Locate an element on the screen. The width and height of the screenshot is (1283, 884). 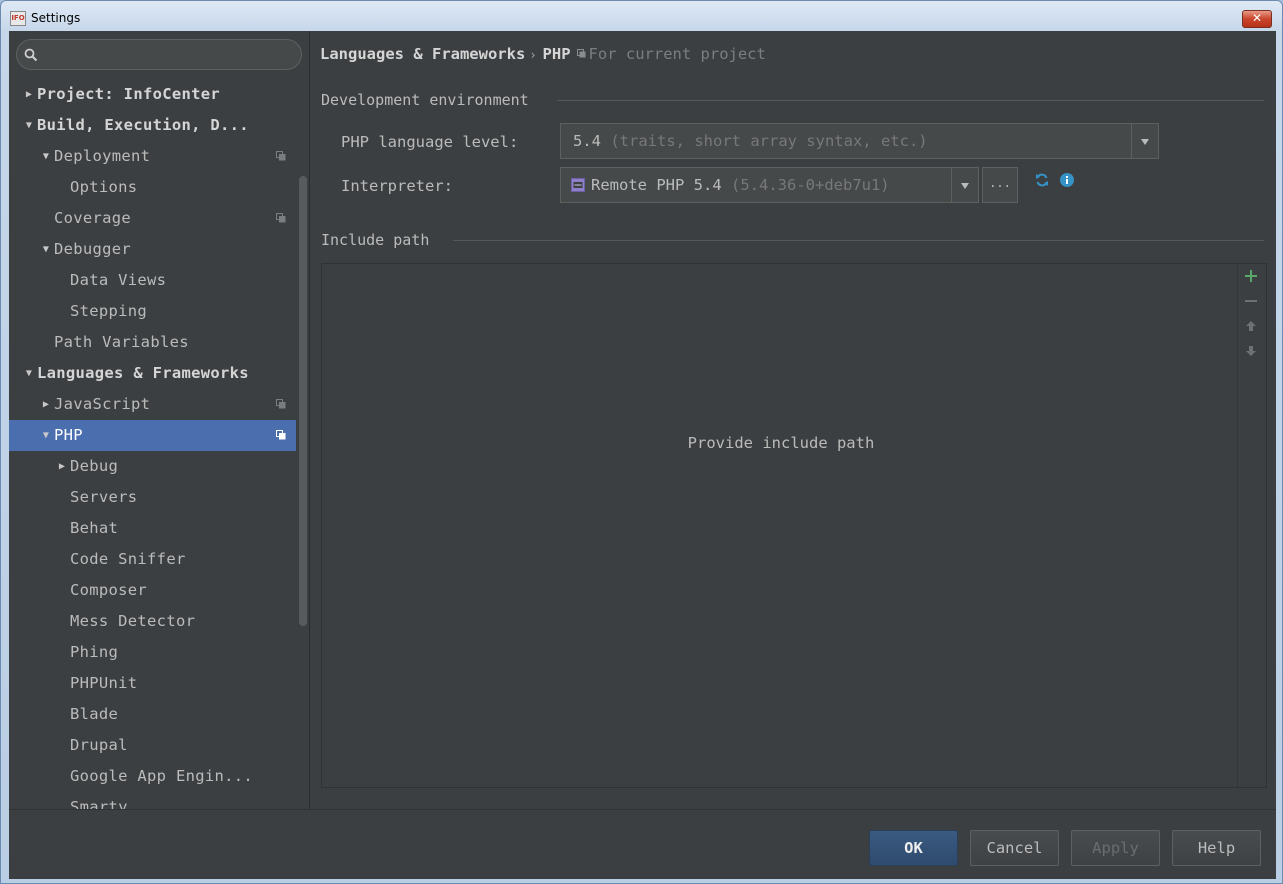
sidebar-item-servers: Servers is located at coordinates (152, 497).